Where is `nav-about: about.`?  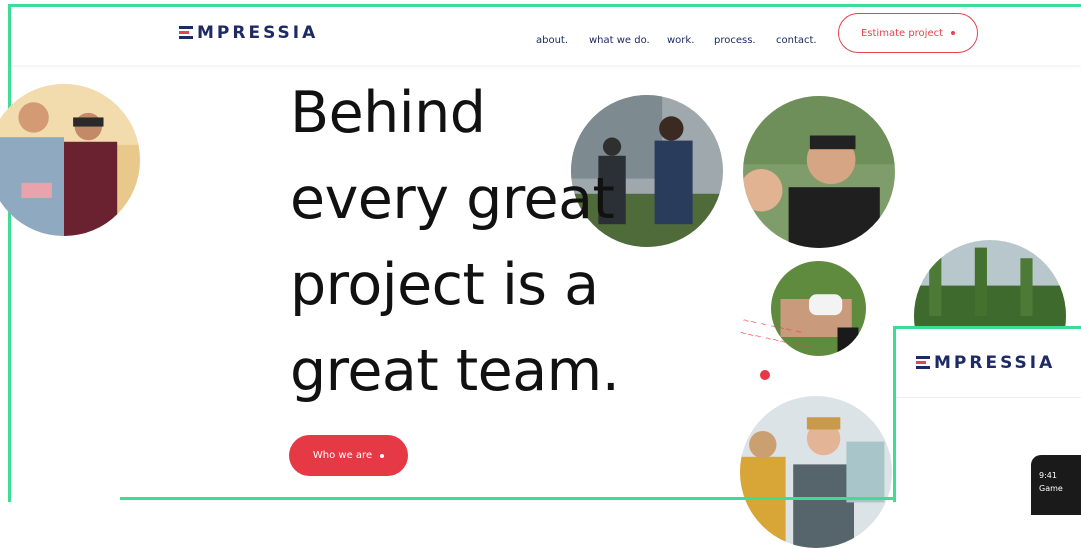
nav-about: about. is located at coordinates (552, 40).